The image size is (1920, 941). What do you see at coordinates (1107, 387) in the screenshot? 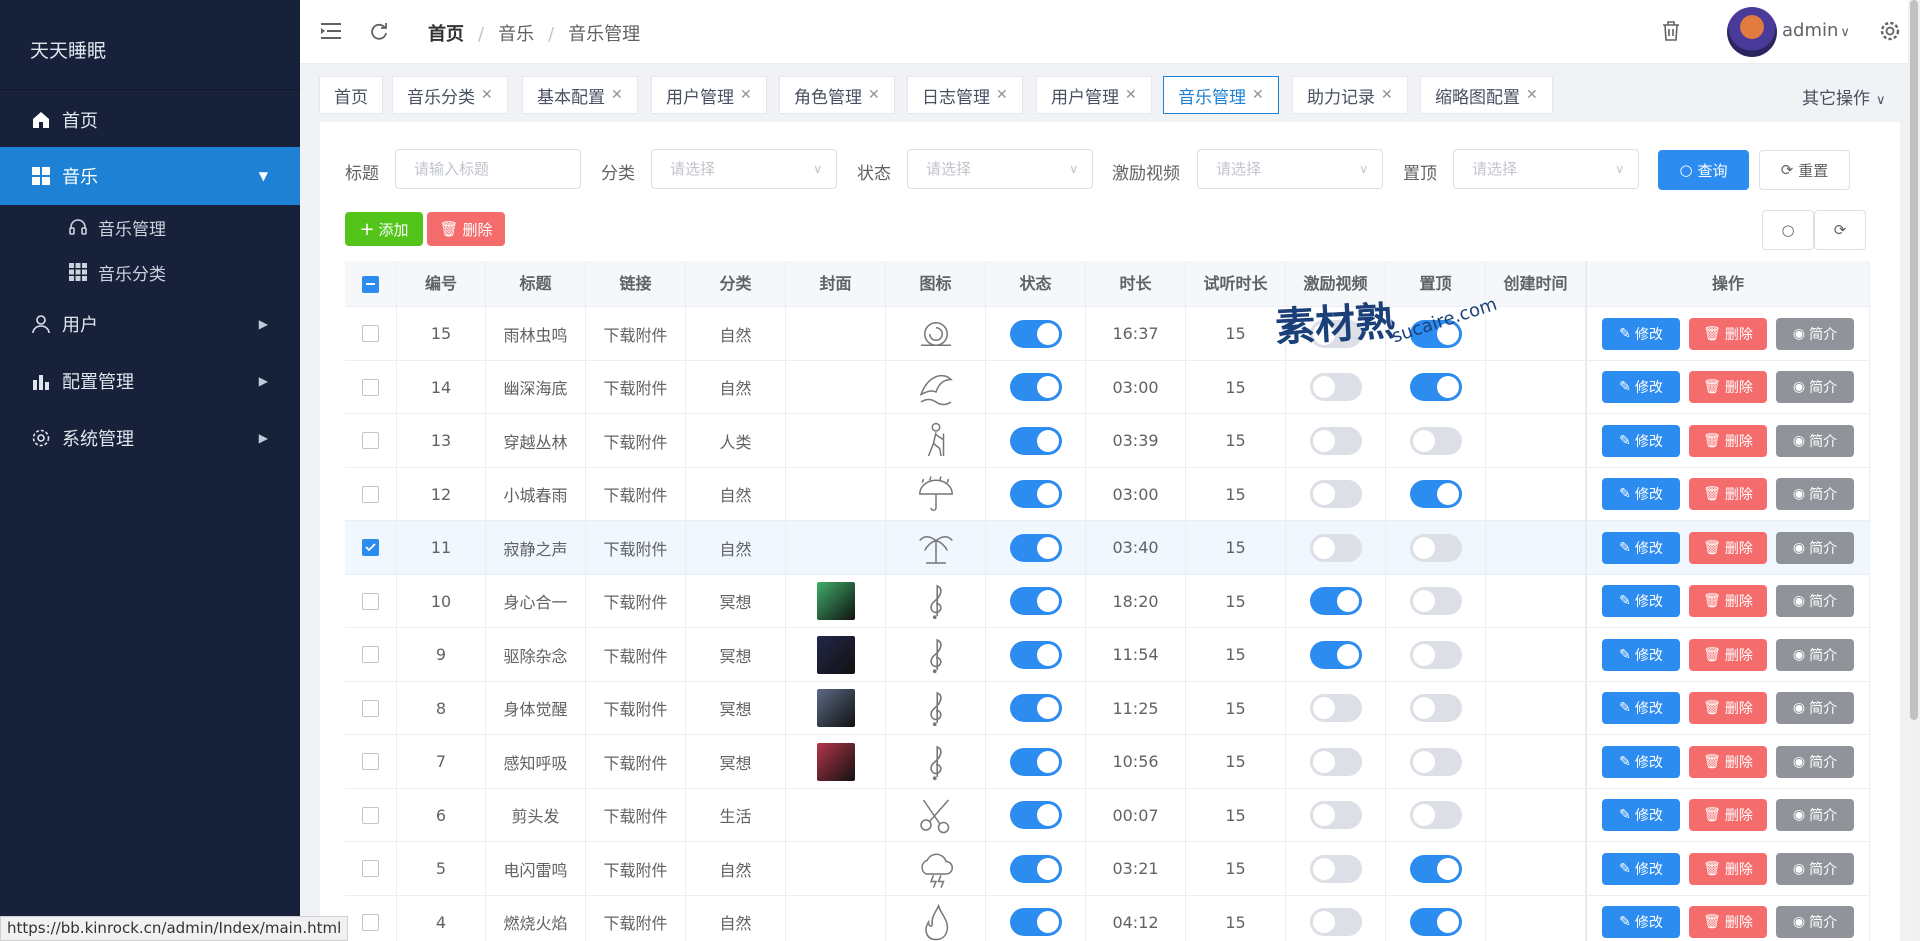
I see `table-row: 14 幽深海底 下载附件 自然 03:00 15 ✎ 修改 🗑 删除 ◉ 简介` at bounding box center [1107, 387].